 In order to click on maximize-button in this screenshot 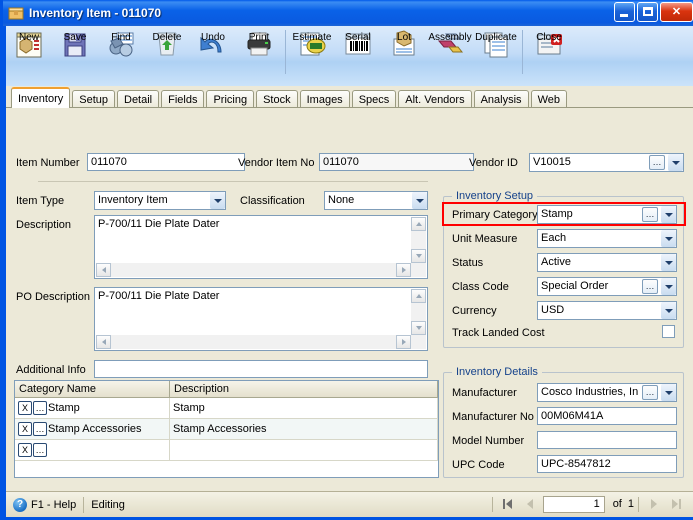, I will do `click(647, 12)`.